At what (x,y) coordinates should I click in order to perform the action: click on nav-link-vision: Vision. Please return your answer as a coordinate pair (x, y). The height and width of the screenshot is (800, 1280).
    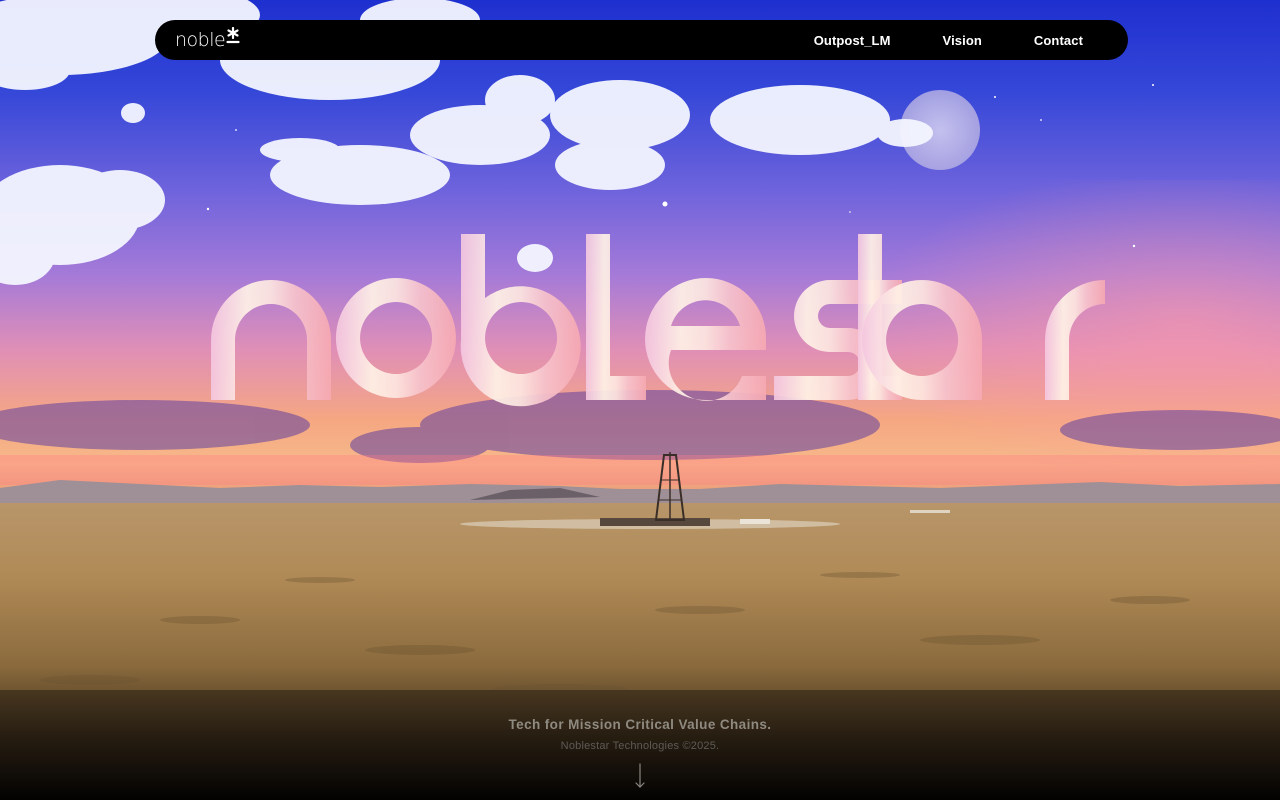
    Looking at the image, I should click on (962, 40).